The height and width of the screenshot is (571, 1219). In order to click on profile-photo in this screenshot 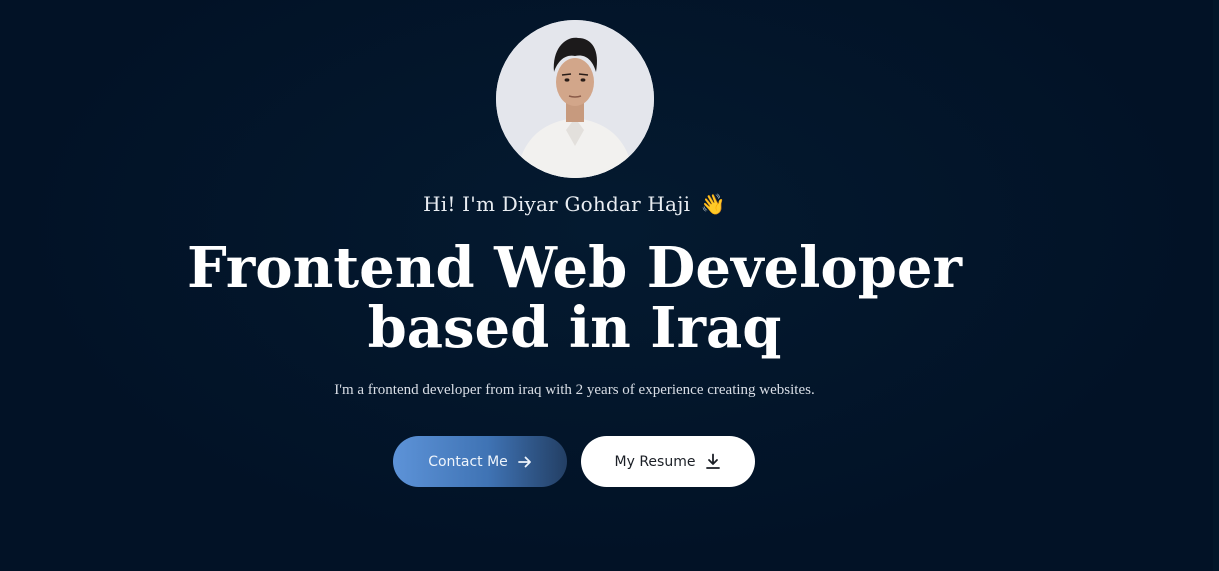, I will do `click(575, 99)`.